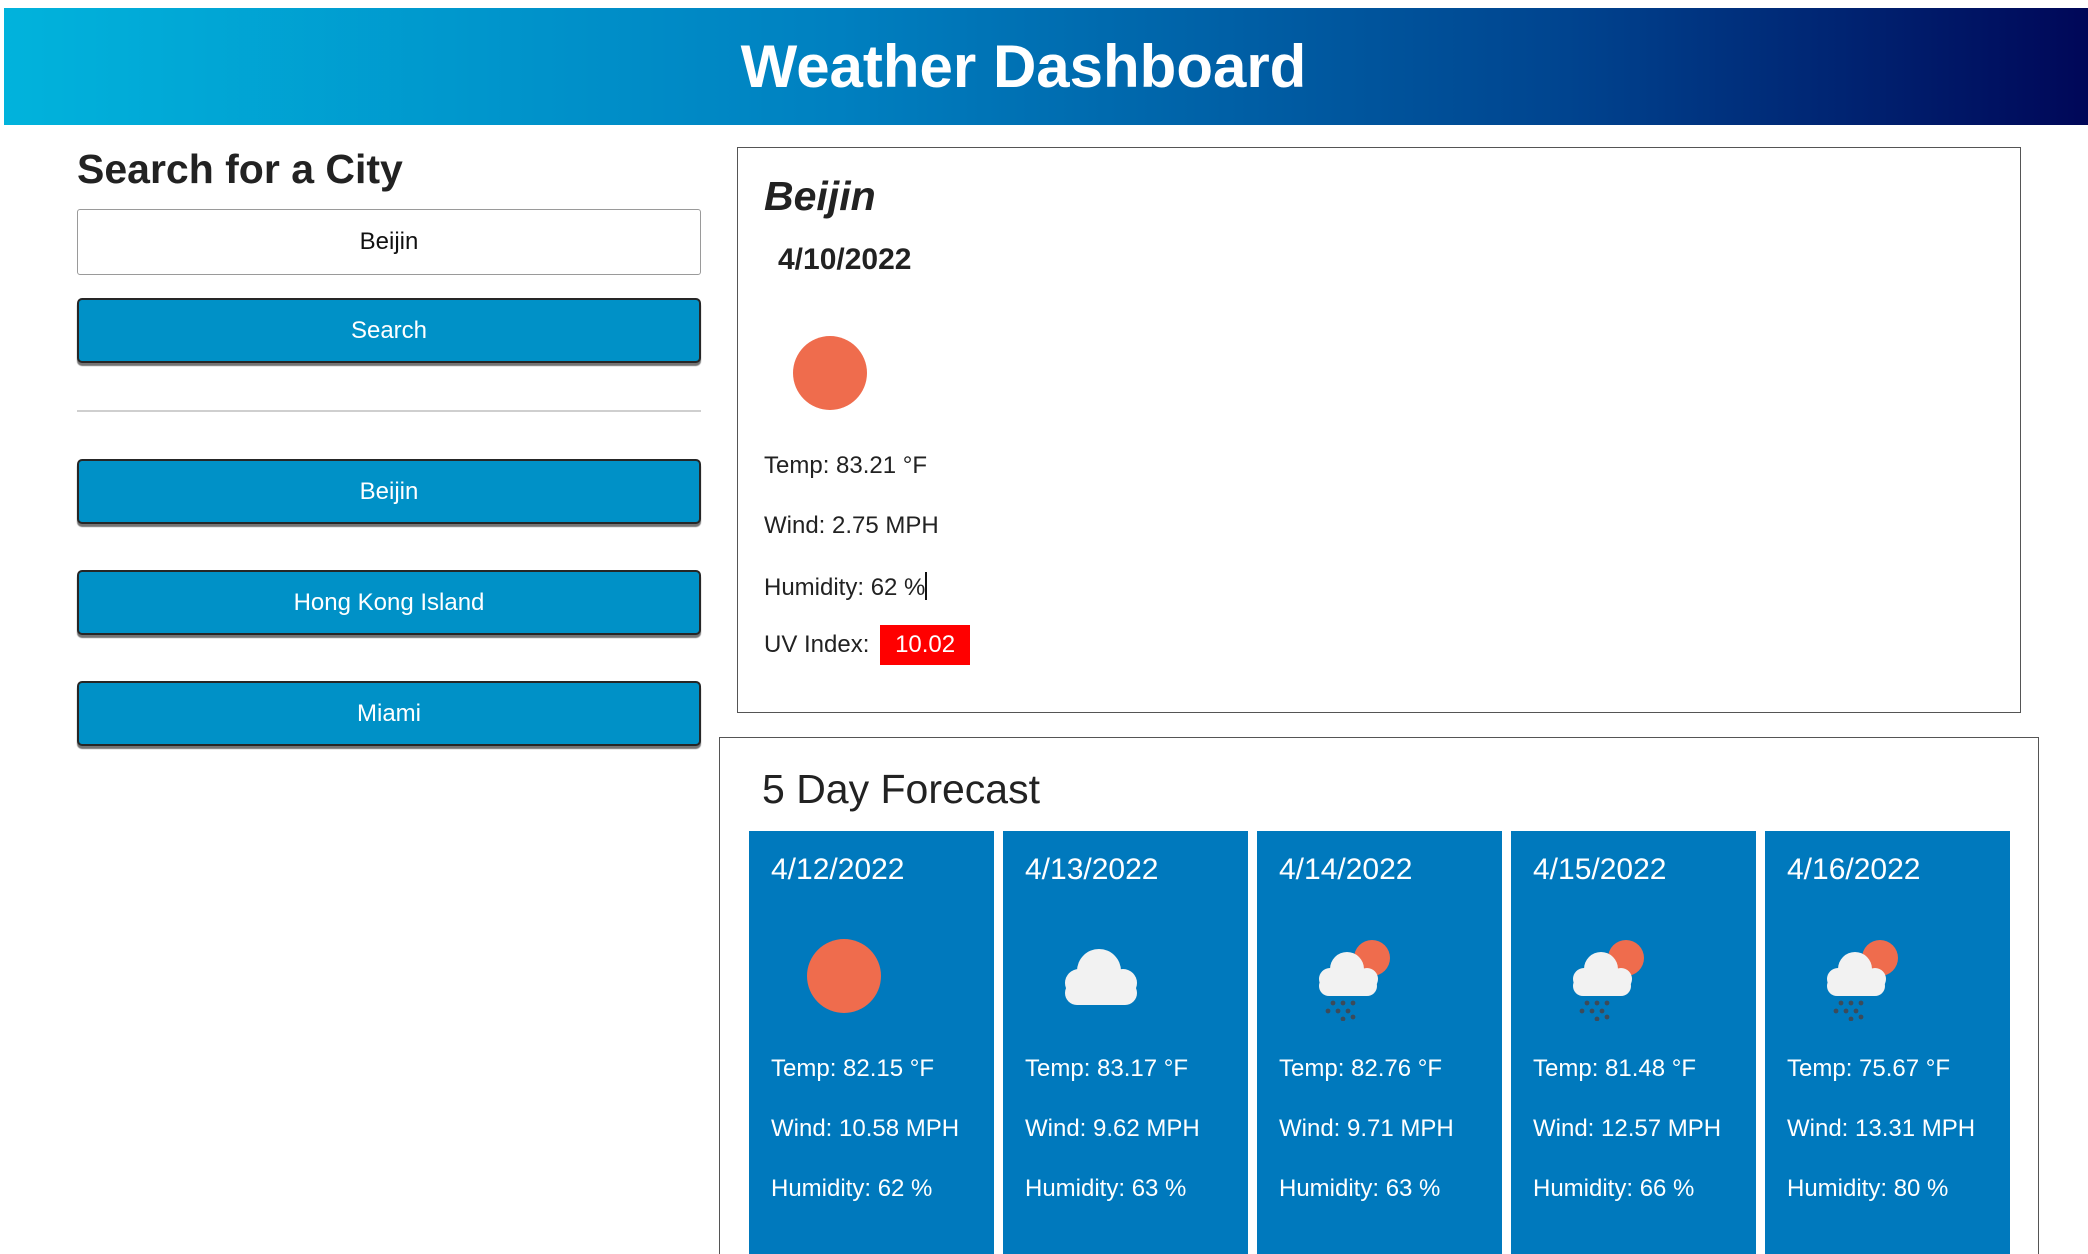 The image size is (2088, 1254). Describe the element at coordinates (1346, 869) in the screenshot. I see `forecast-date: 4/14/2022` at that location.